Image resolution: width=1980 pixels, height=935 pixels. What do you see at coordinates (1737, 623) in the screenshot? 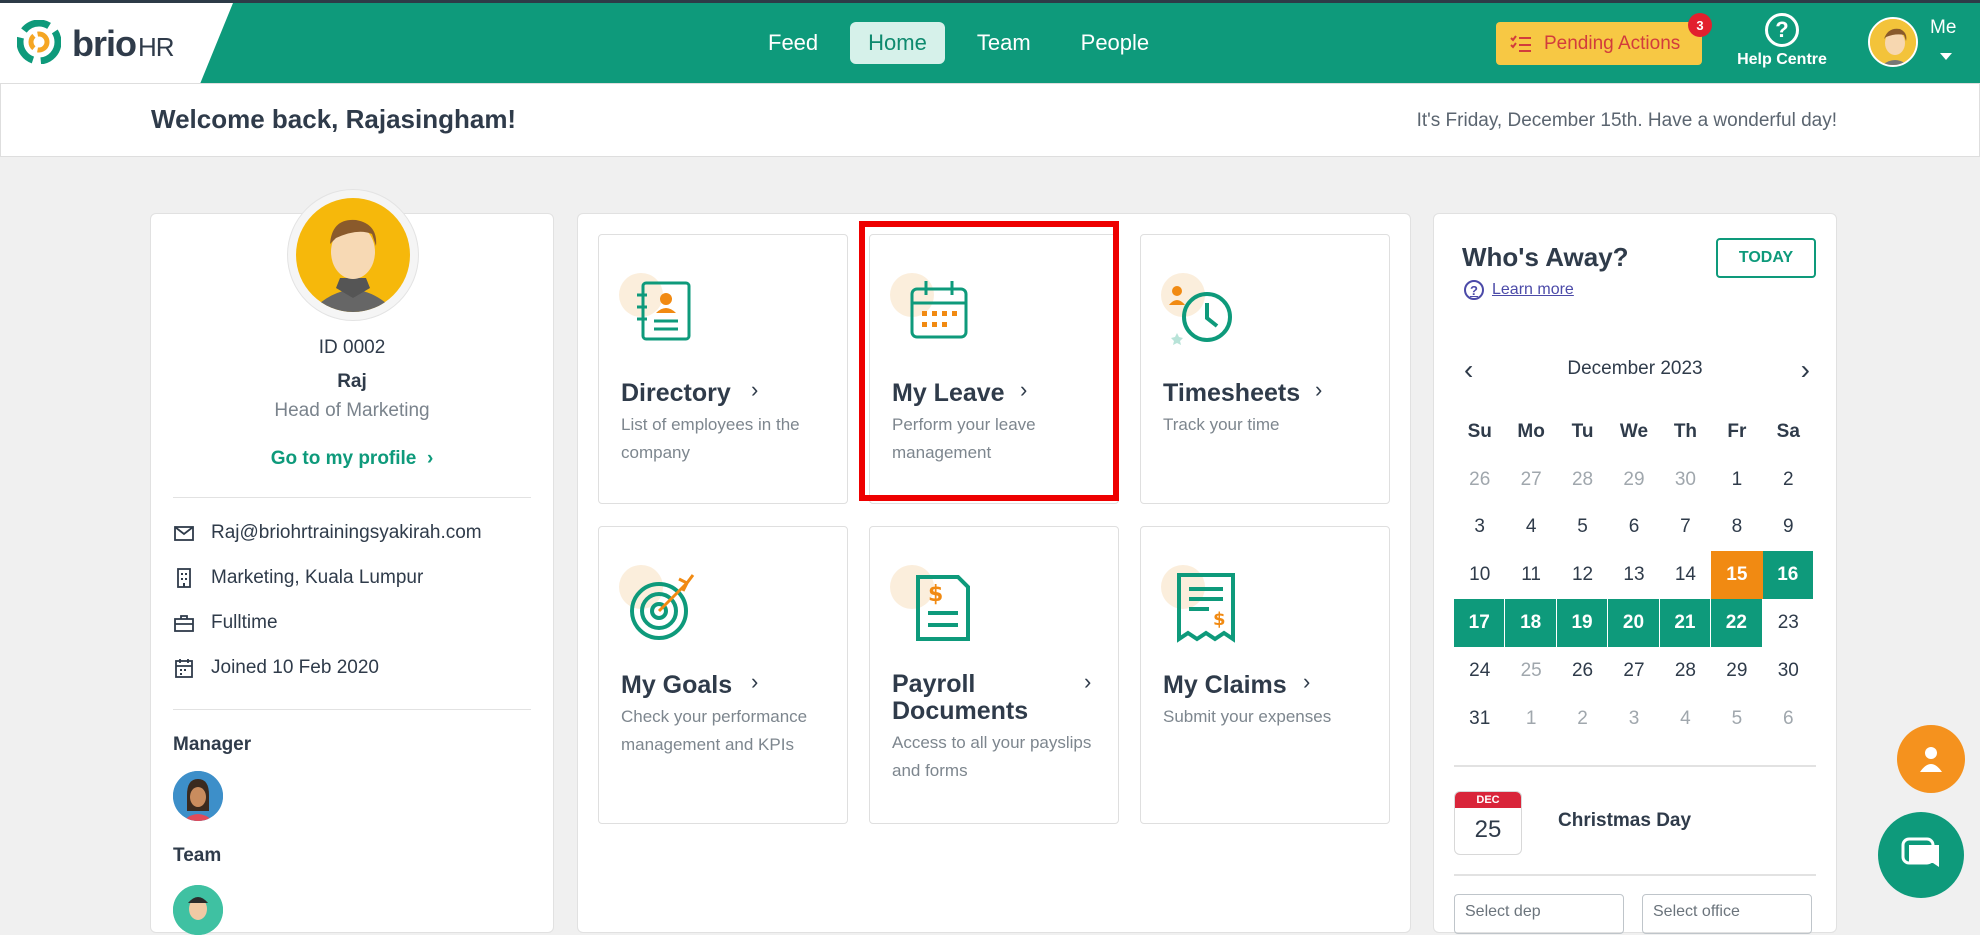
I see `calendar-day: 22` at bounding box center [1737, 623].